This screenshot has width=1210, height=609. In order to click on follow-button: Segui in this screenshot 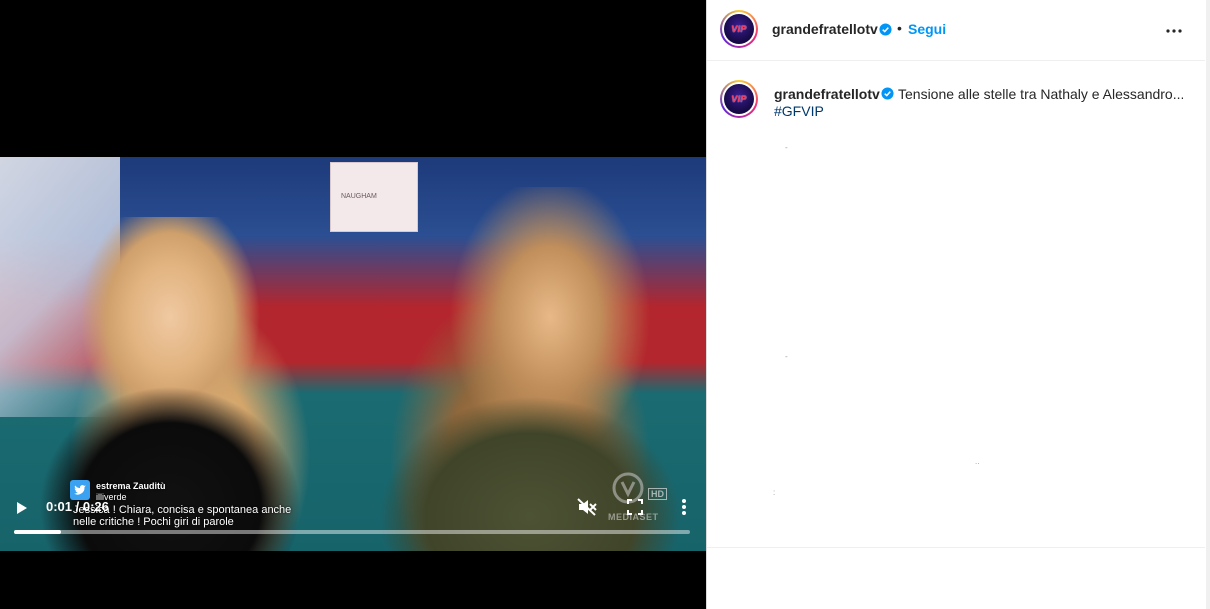, I will do `click(927, 29)`.